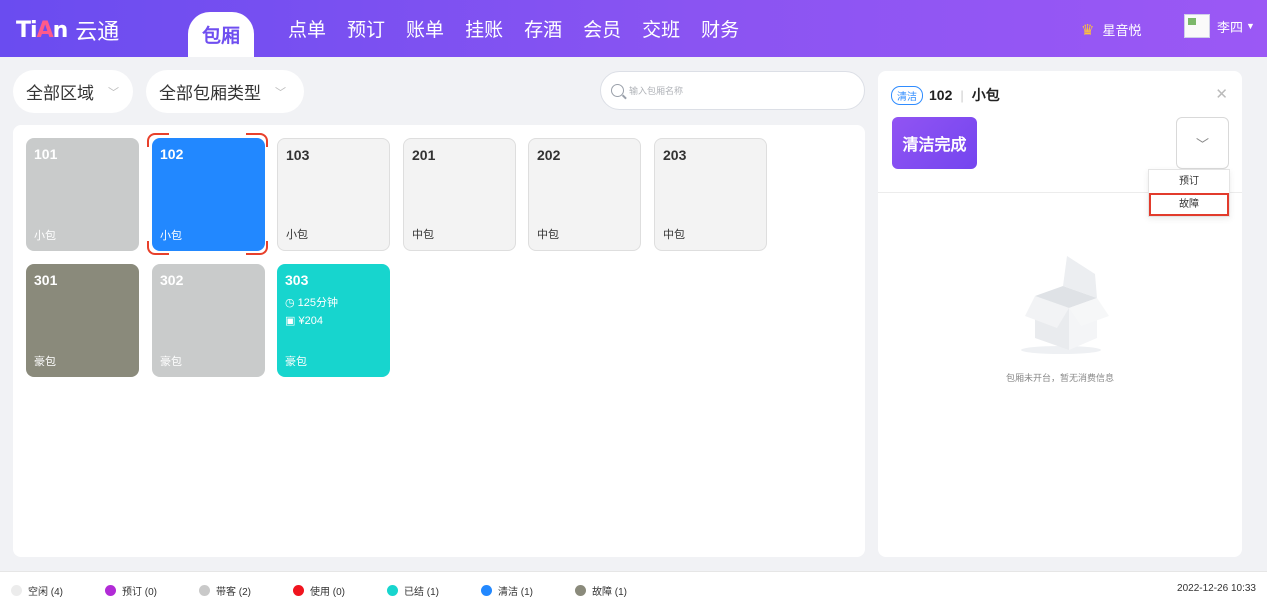 The height and width of the screenshot is (605, 1267). Describe the element at coordinates (46, 154) in the screenshot. I see `room-number: 101` at that location.